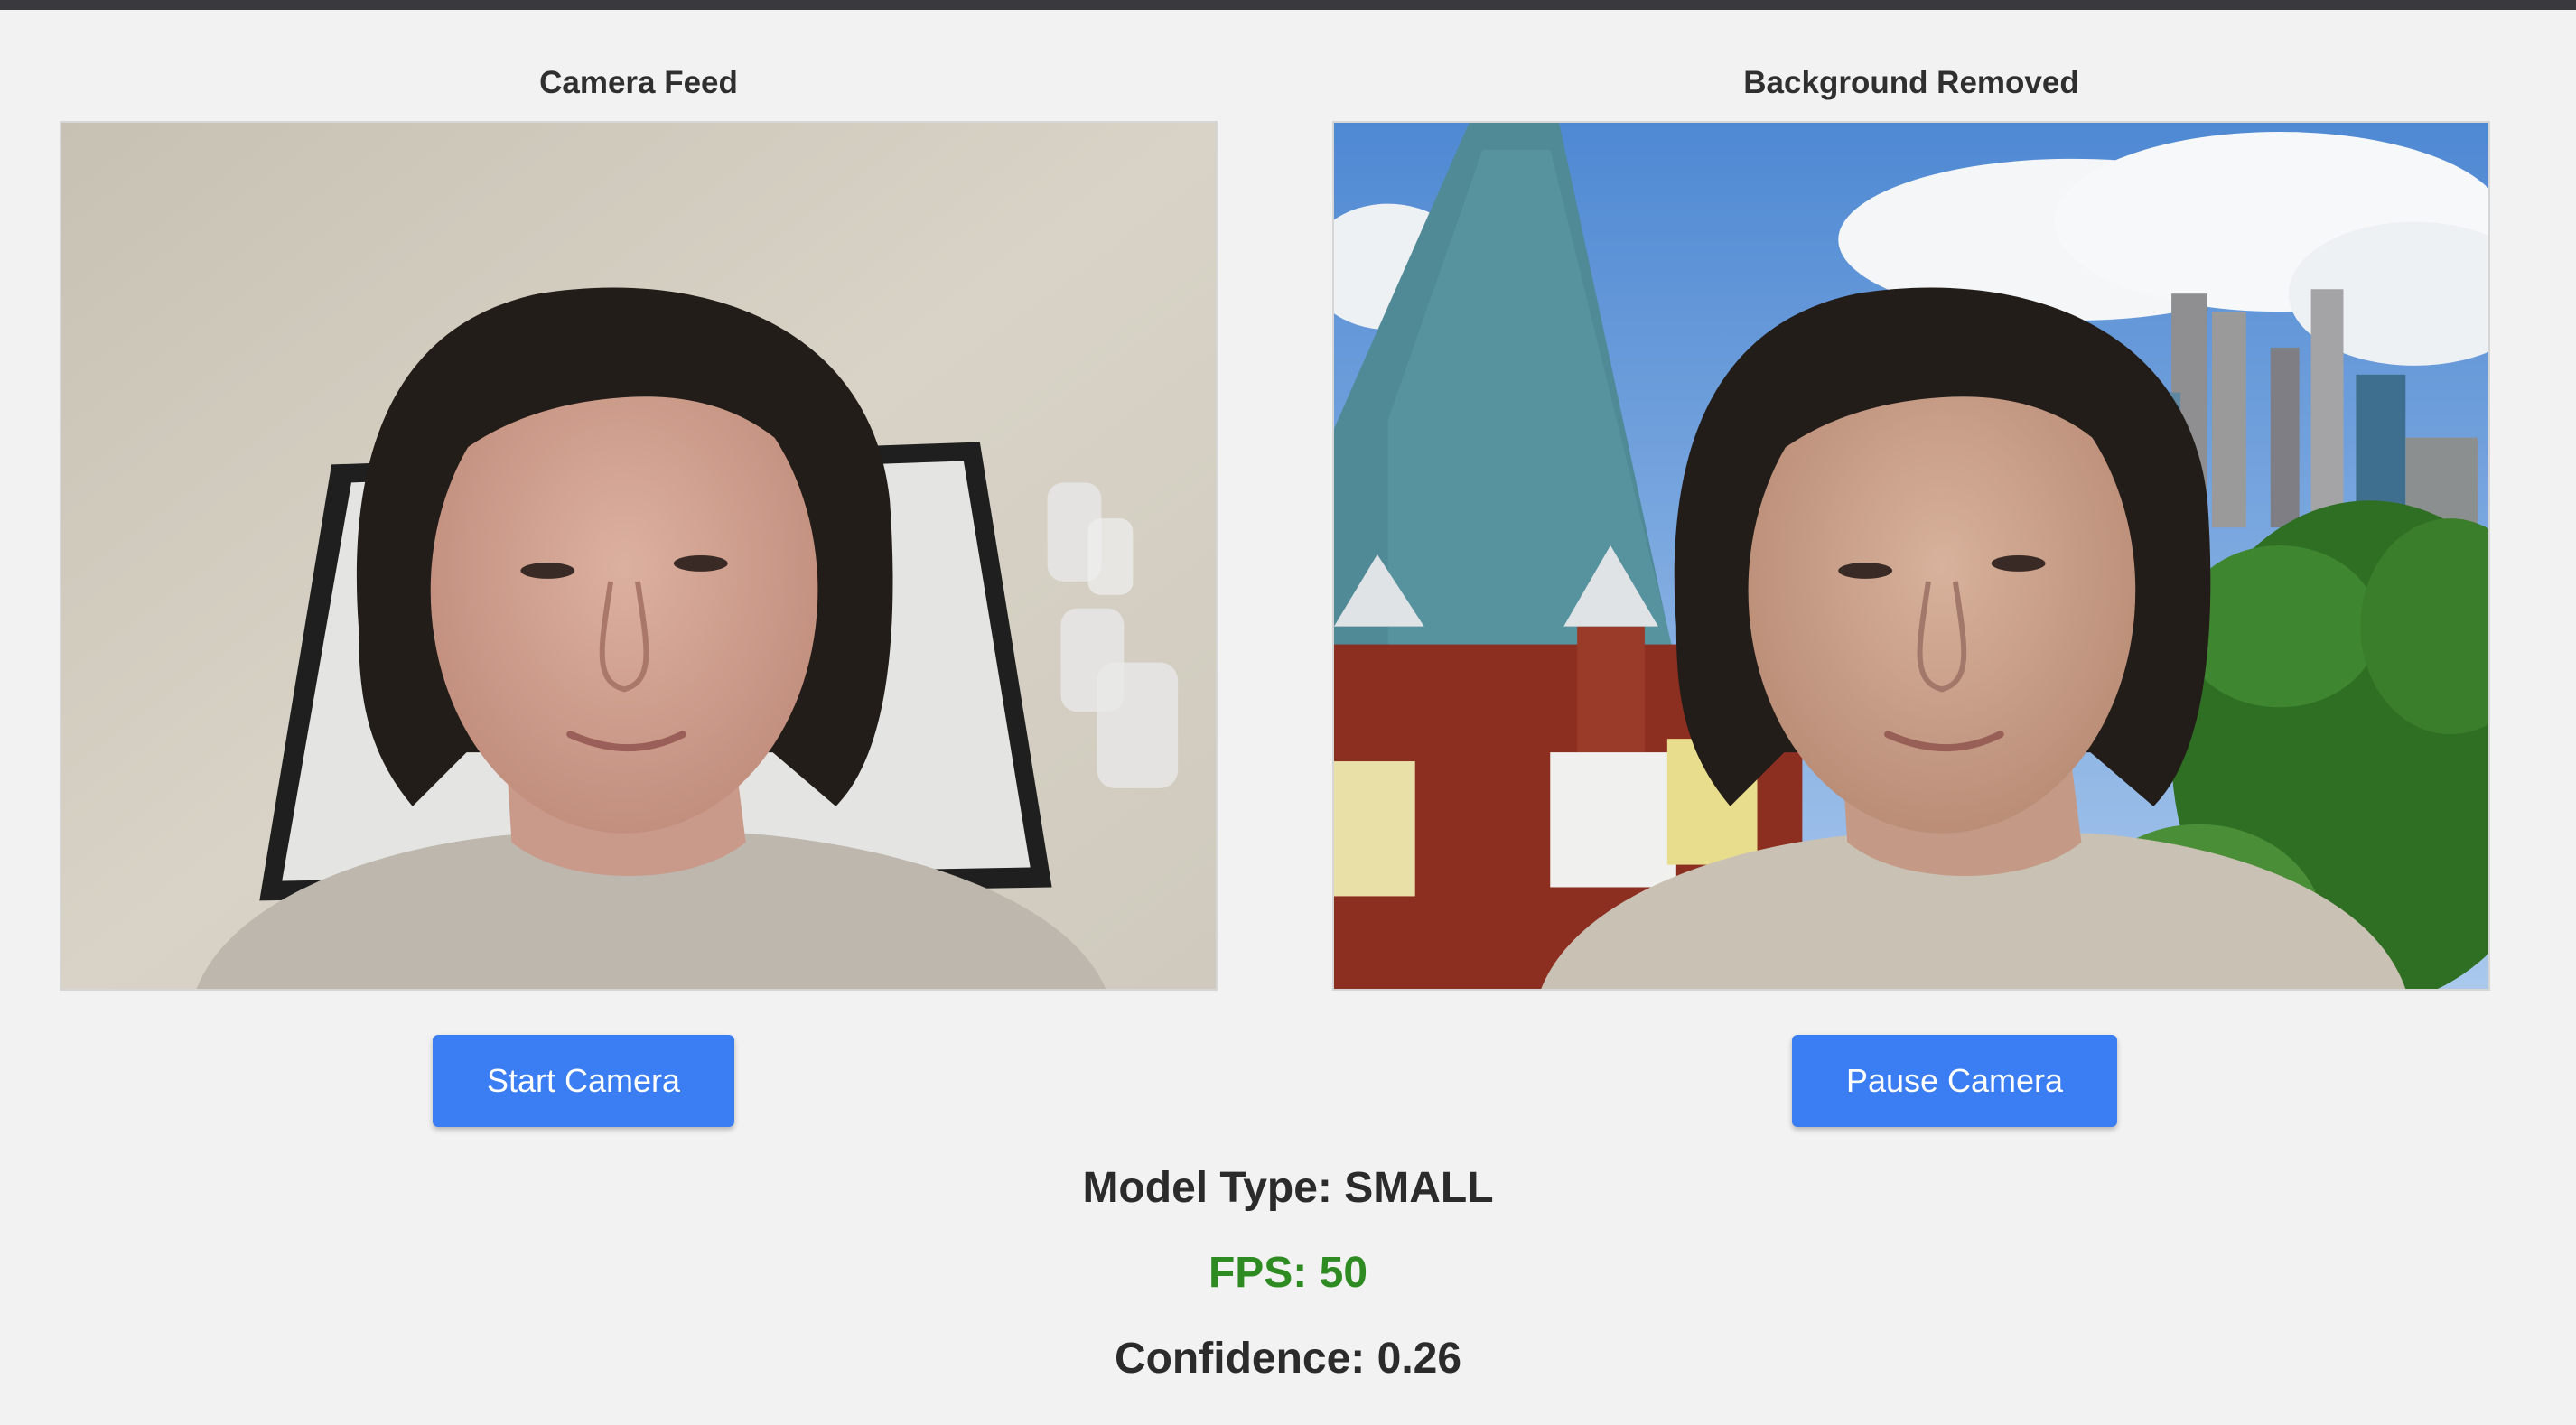  I want to click on confidence-value: 0.26, so click(1419, 1359).